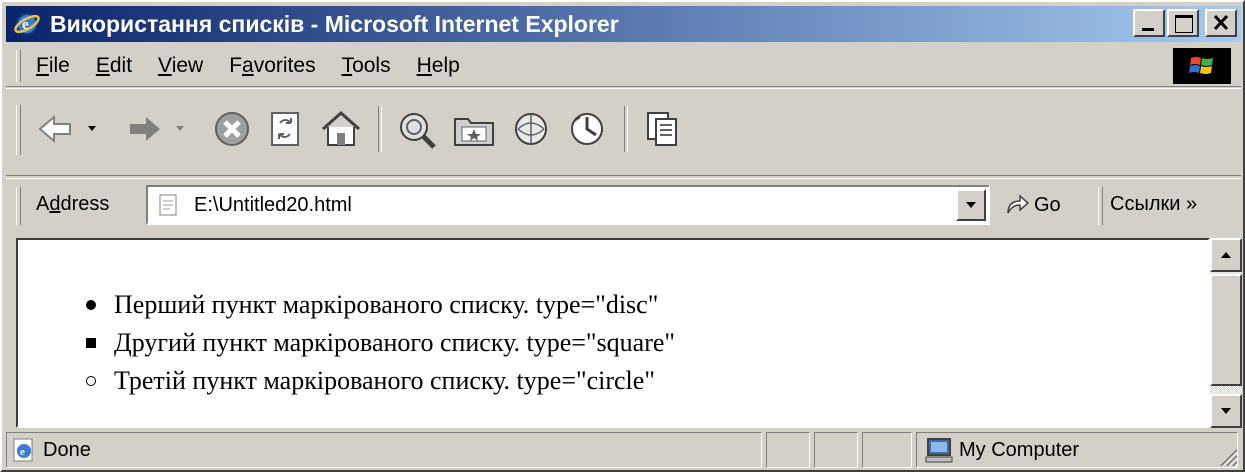 Image resolution: width=1245 pixels, height=472 pixels. I want to click on back-icon, so click(67, 129).